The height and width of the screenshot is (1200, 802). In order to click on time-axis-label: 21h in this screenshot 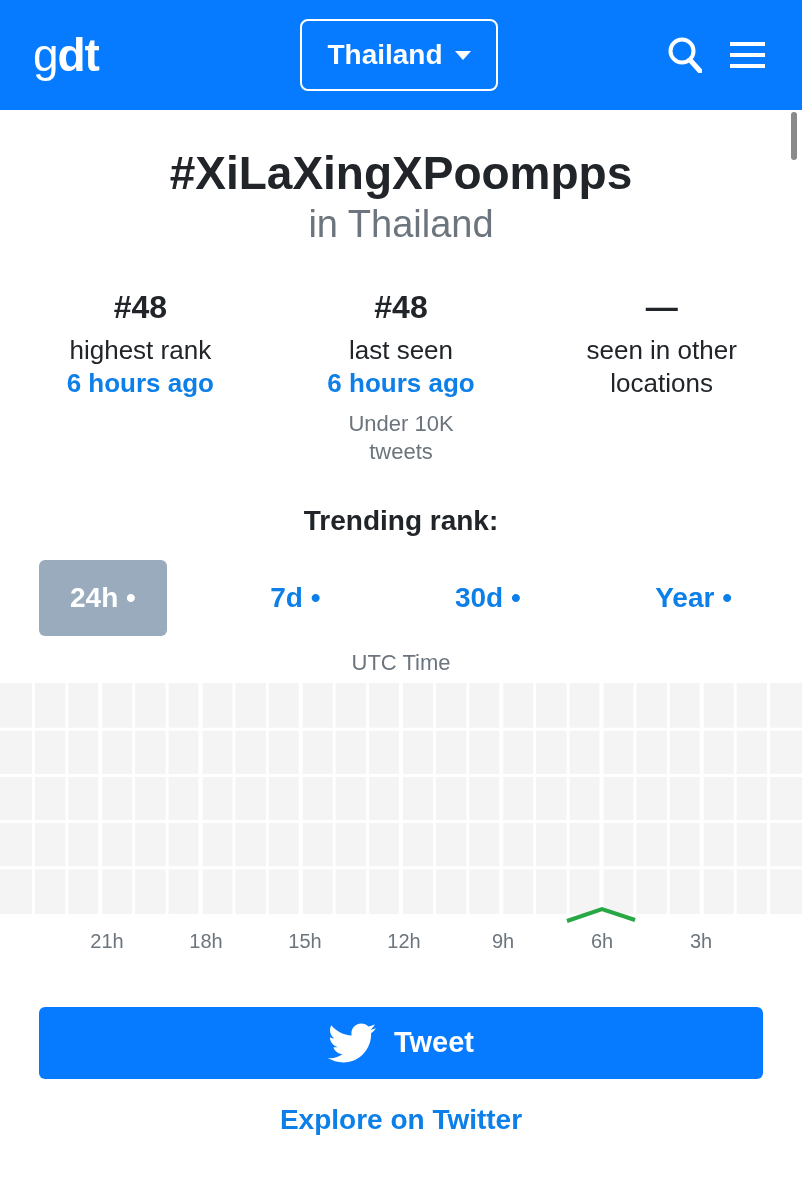, I will do `click(107, 941)`.